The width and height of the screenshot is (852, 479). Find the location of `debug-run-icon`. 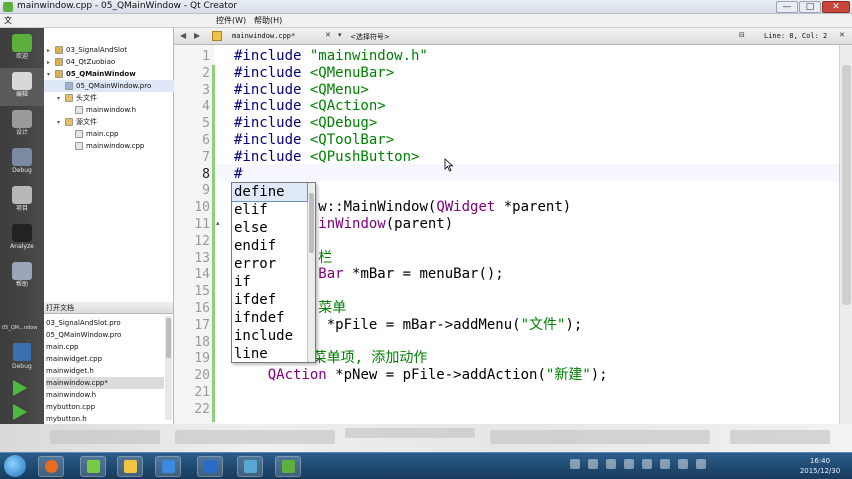

debug-run-icon is located at coordinates (20, 412).